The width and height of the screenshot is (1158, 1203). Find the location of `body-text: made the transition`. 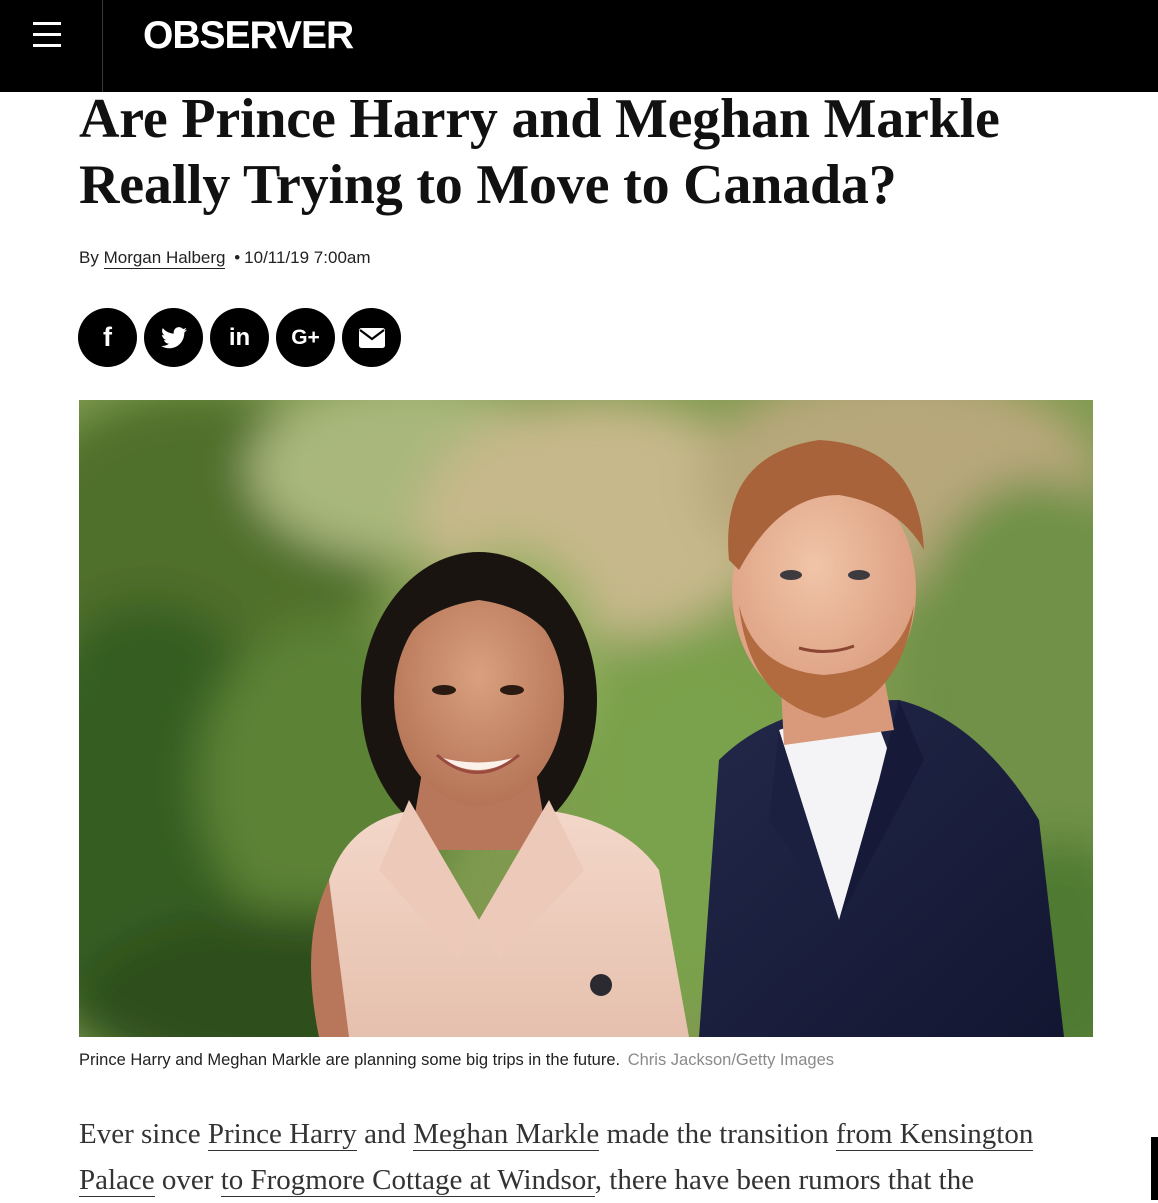

body-text: made the transition is located at coordinates (717, 1134).